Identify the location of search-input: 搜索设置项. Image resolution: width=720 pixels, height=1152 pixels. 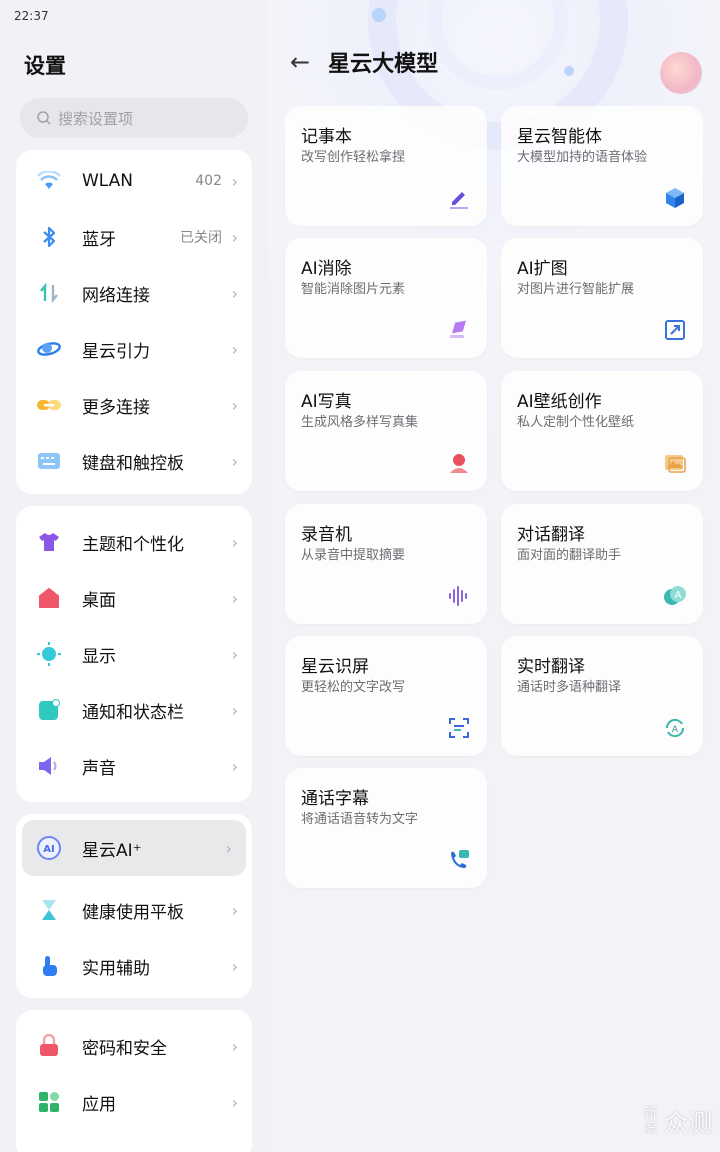
(134, 118).